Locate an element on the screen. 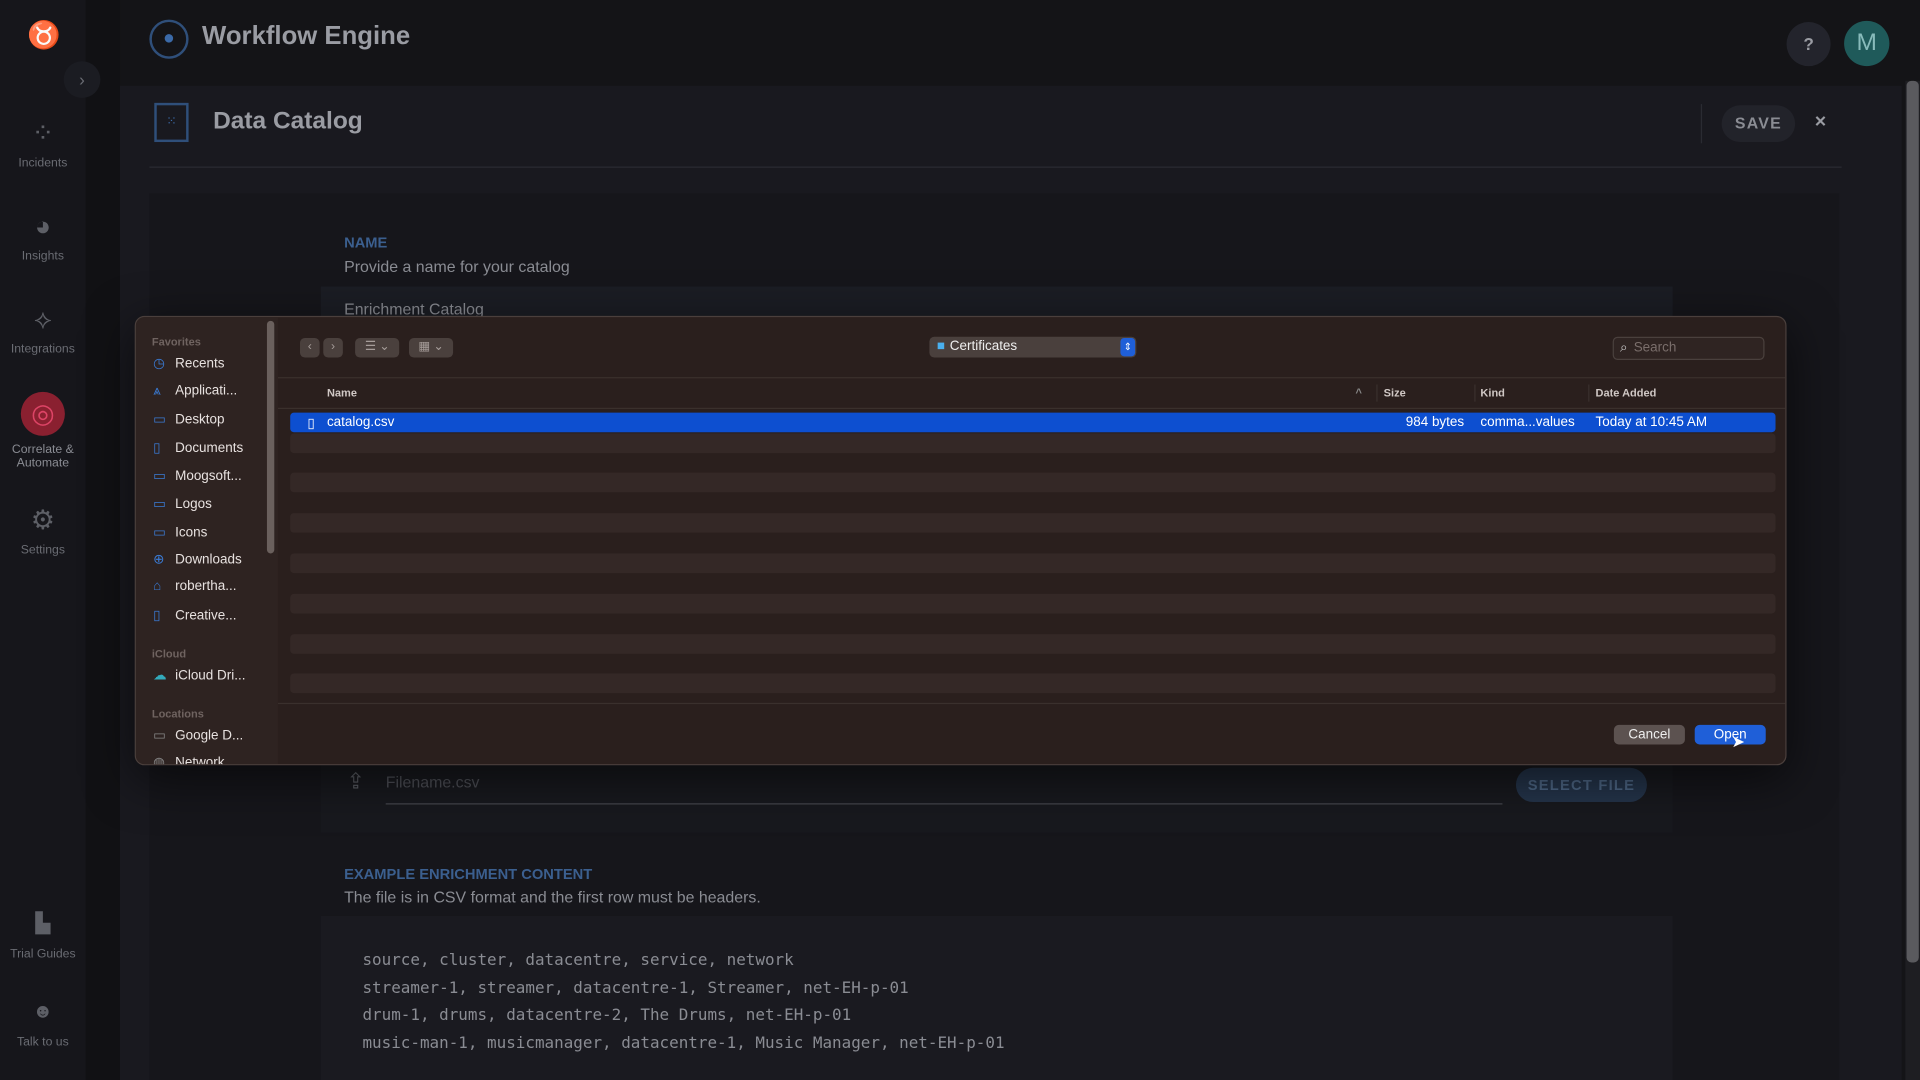 Image resolution: width=1920 pixels, height=1080 pixels. home-icon: ⌂ is located at coordinates (157, 586).